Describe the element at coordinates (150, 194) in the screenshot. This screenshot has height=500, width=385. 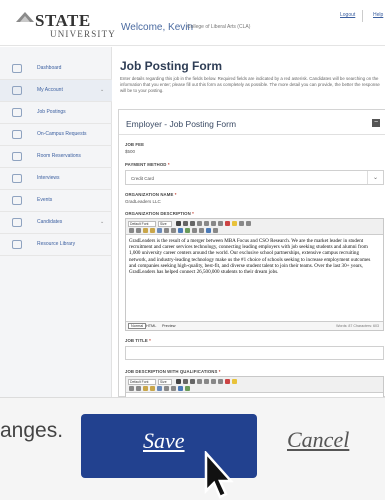
I see `org-name-label: ORGANIZATION NAME *` at that location.